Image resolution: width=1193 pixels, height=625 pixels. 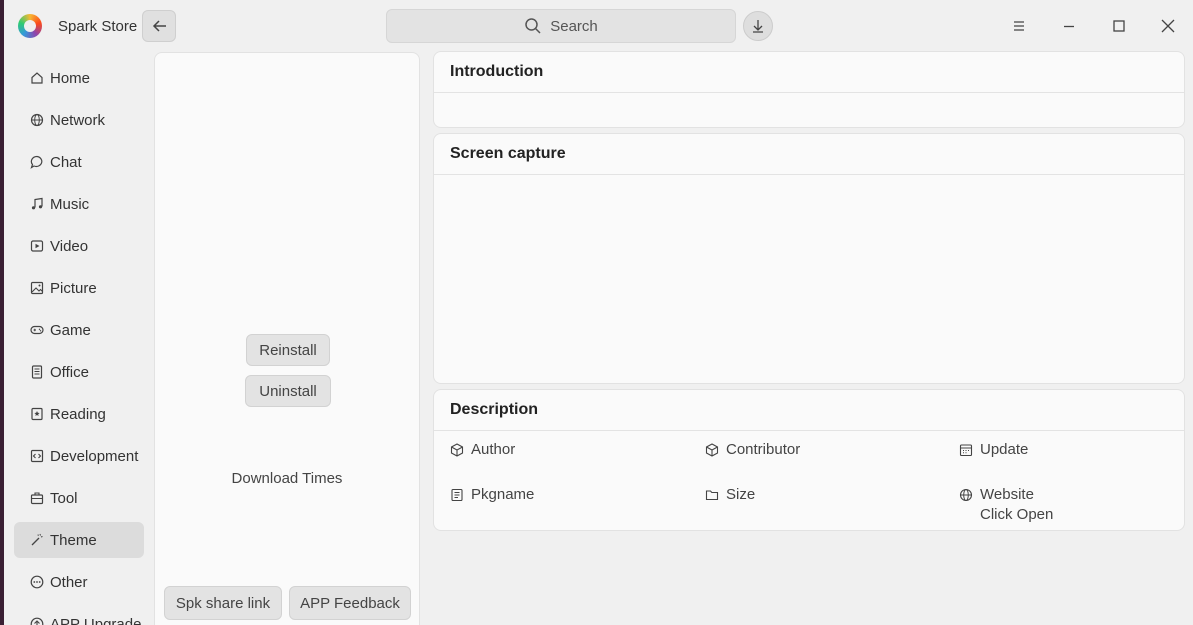 I want to click on downloads-button, so click(x=758, y=26).